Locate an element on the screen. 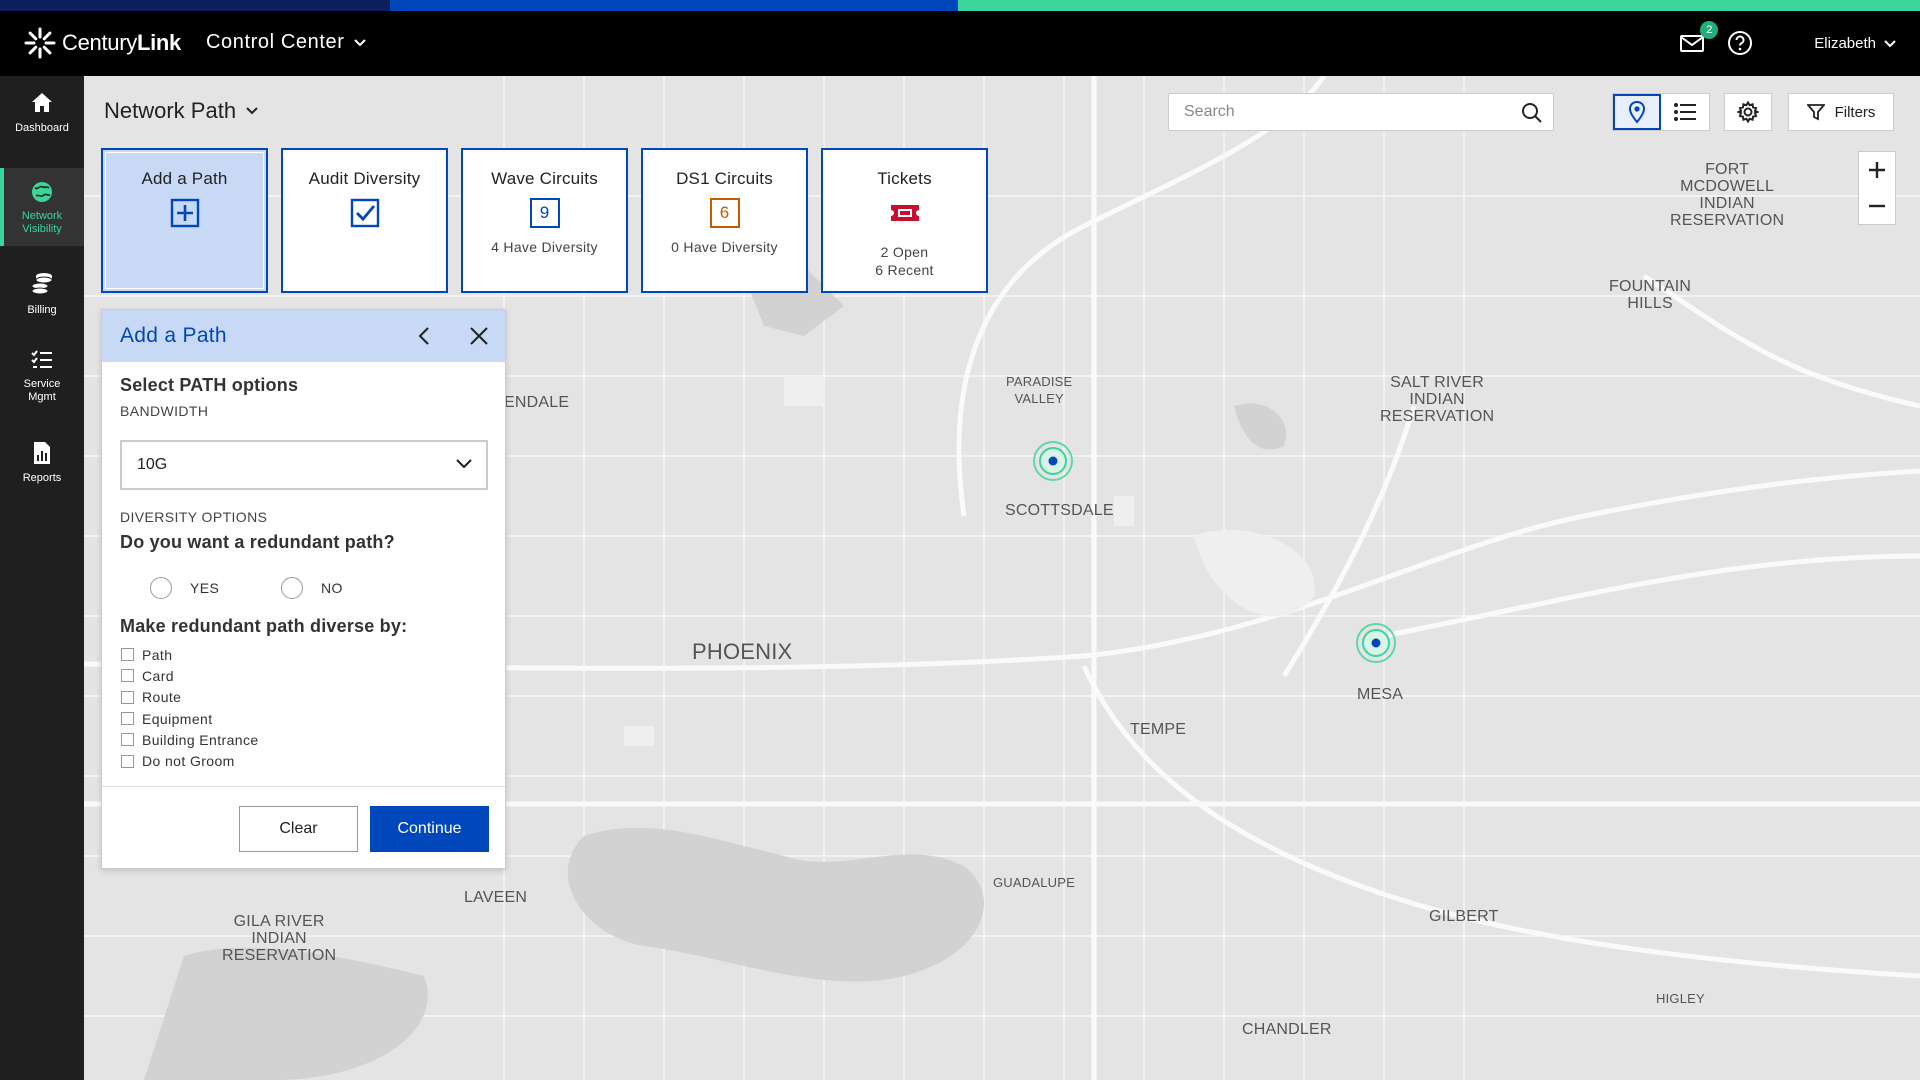 The height and width of the screenshot is (1080, 1920). checkbox-route: Route is located at coordinates (190, 697).